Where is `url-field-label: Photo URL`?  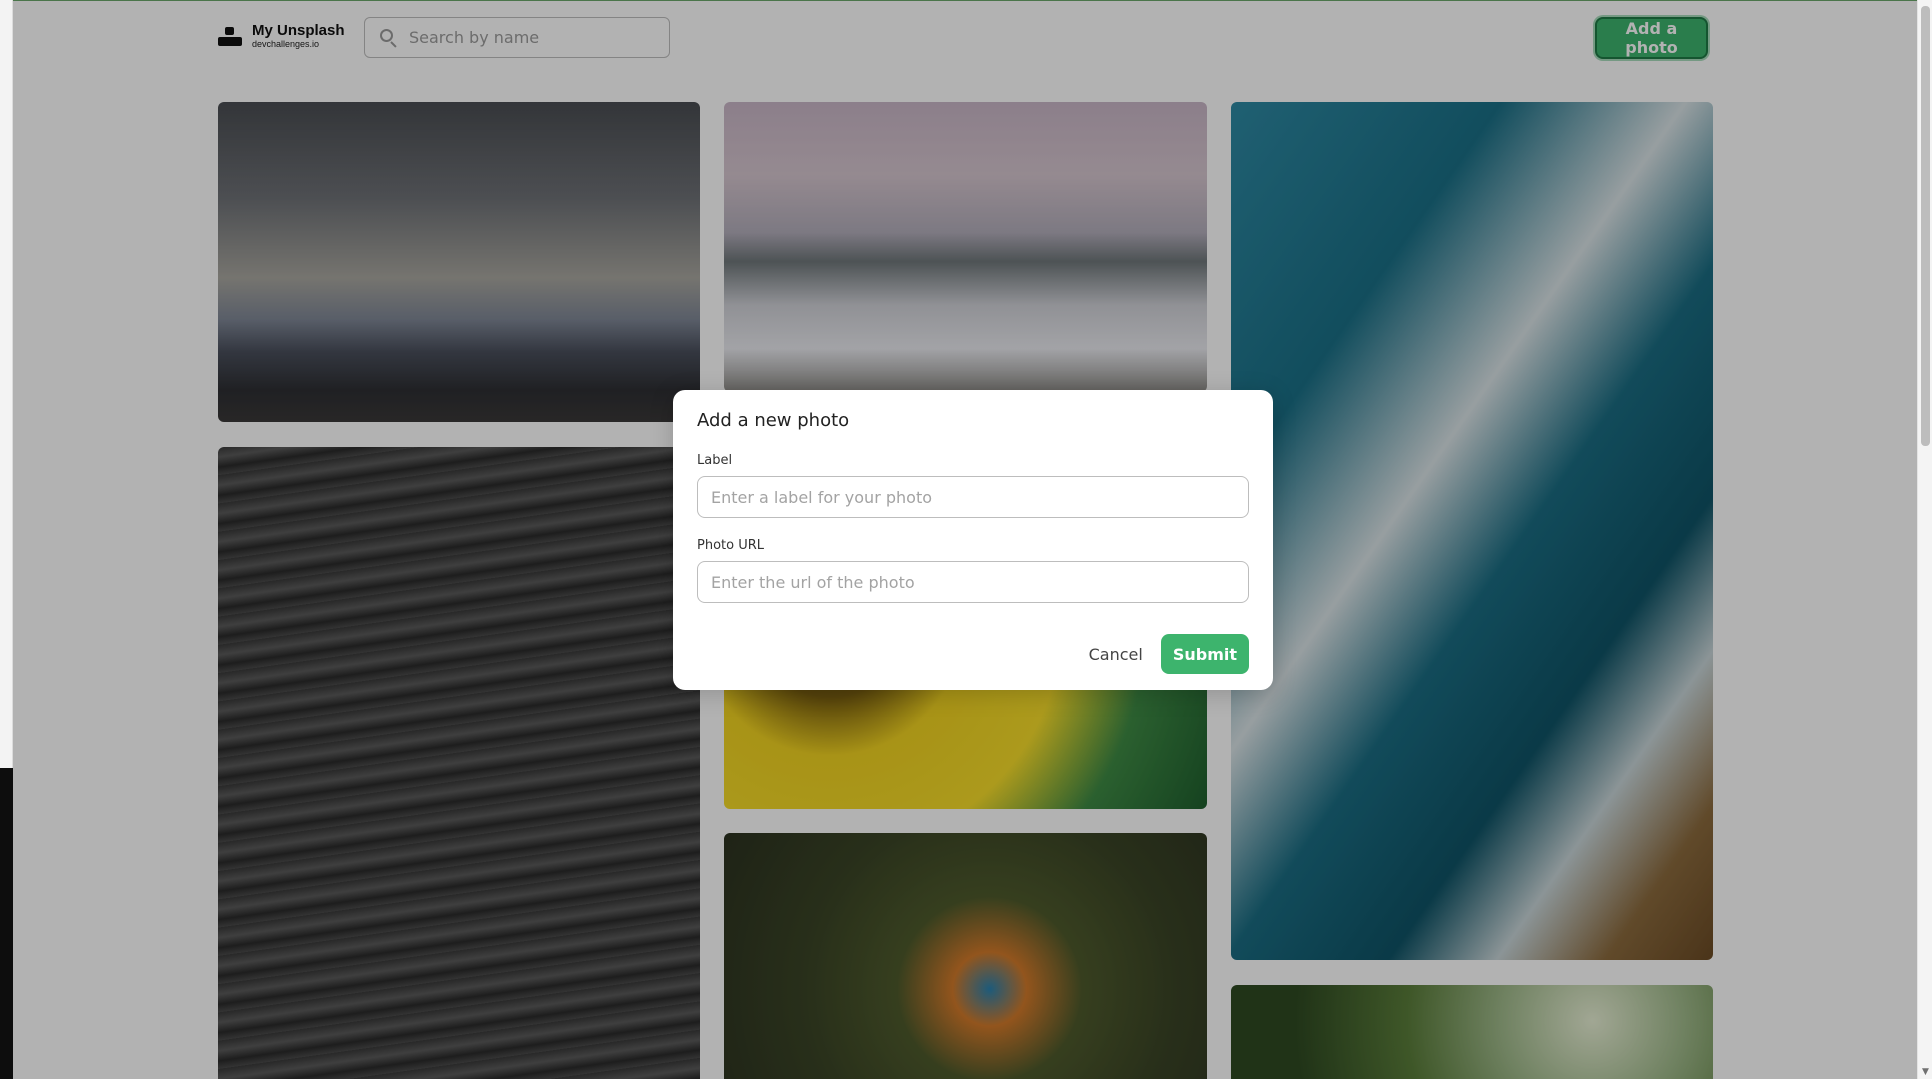
url-field-label: Photo URL is located at coordinates (731, 545).